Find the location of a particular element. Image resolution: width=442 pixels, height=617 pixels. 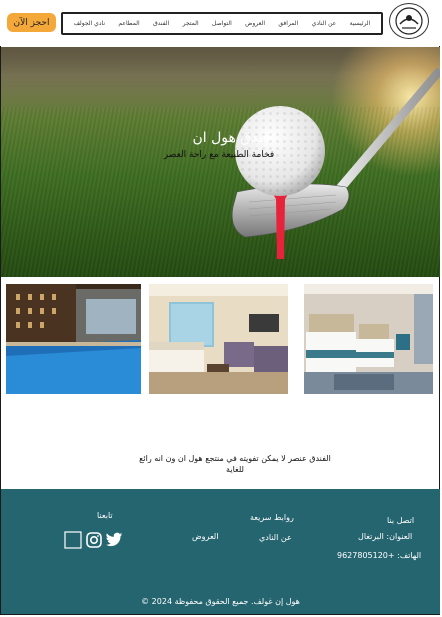

nav-item-facilities: المرافق is located at coordinates (288, 23).